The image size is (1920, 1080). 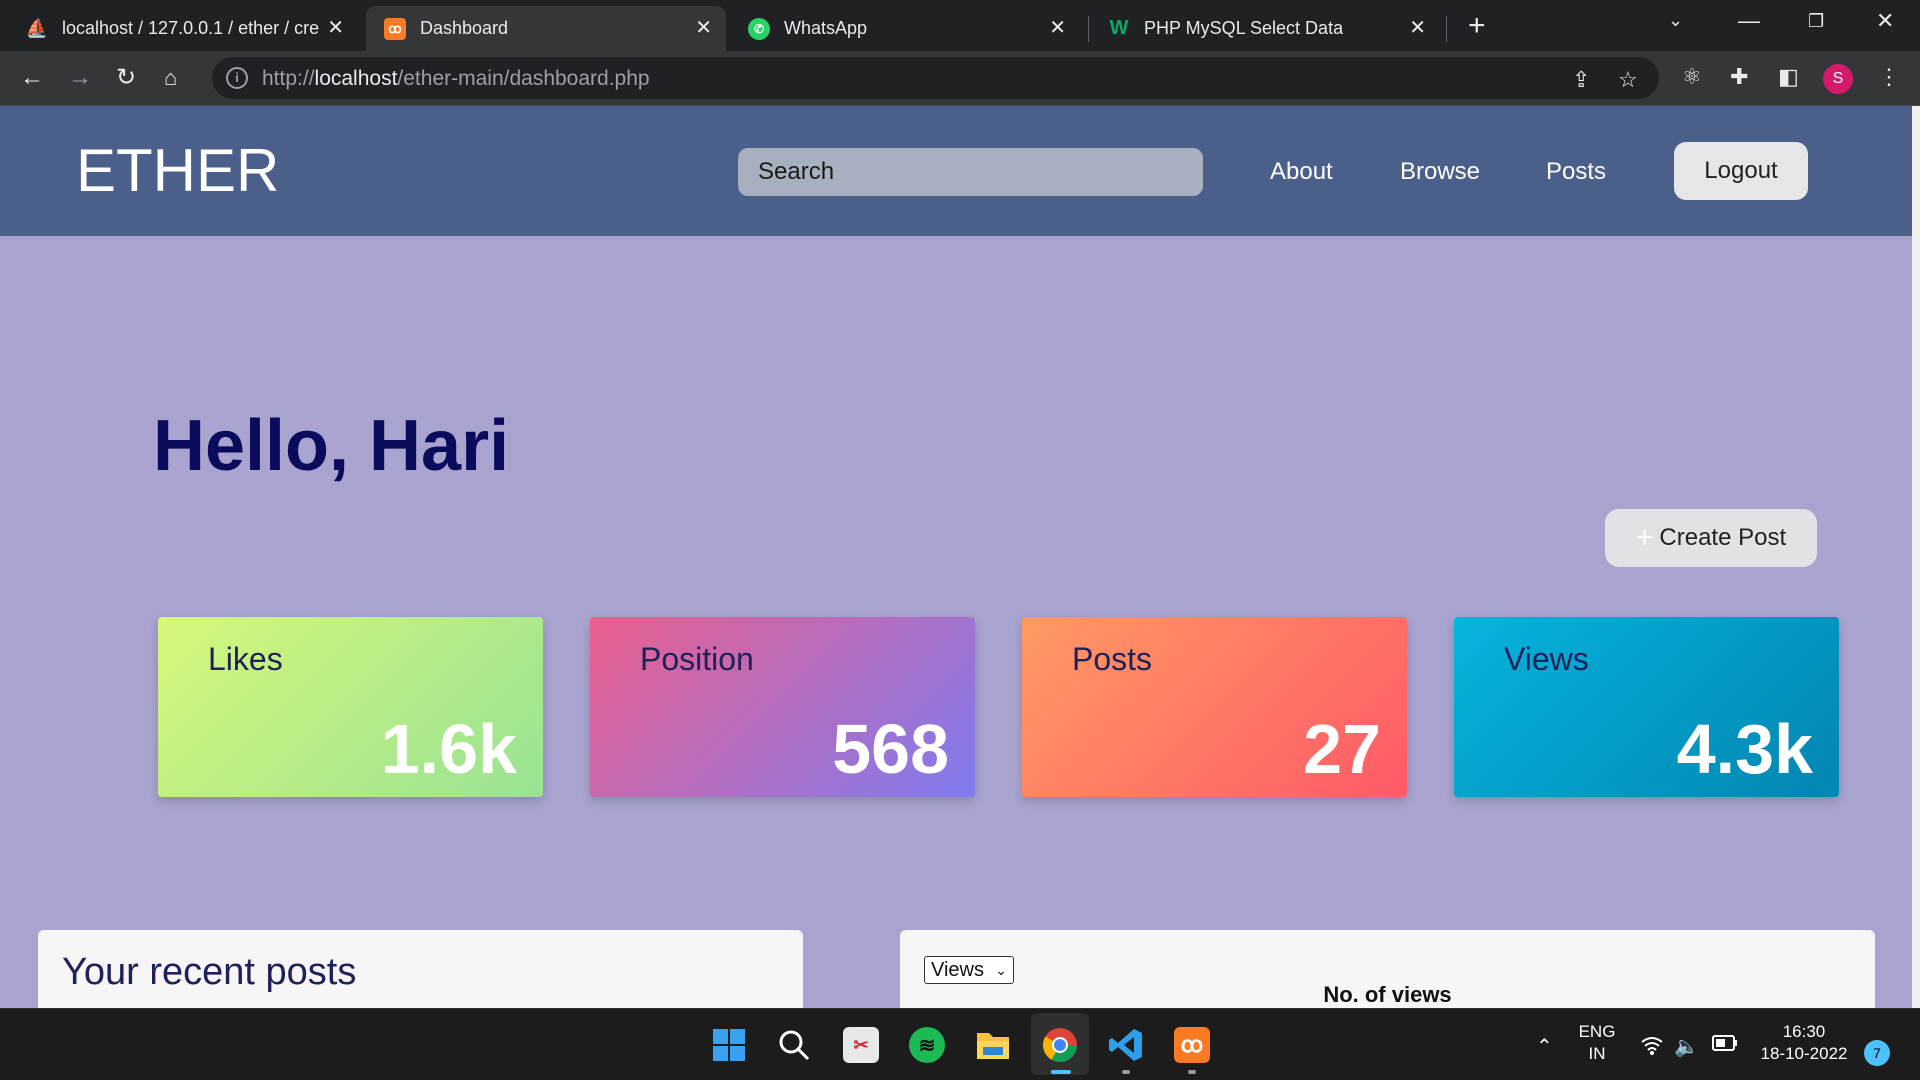 What do you see at coordinates (1546, 659) in the screenshot?
I see `stat-label: Views` at bounding box center [1546, 659].